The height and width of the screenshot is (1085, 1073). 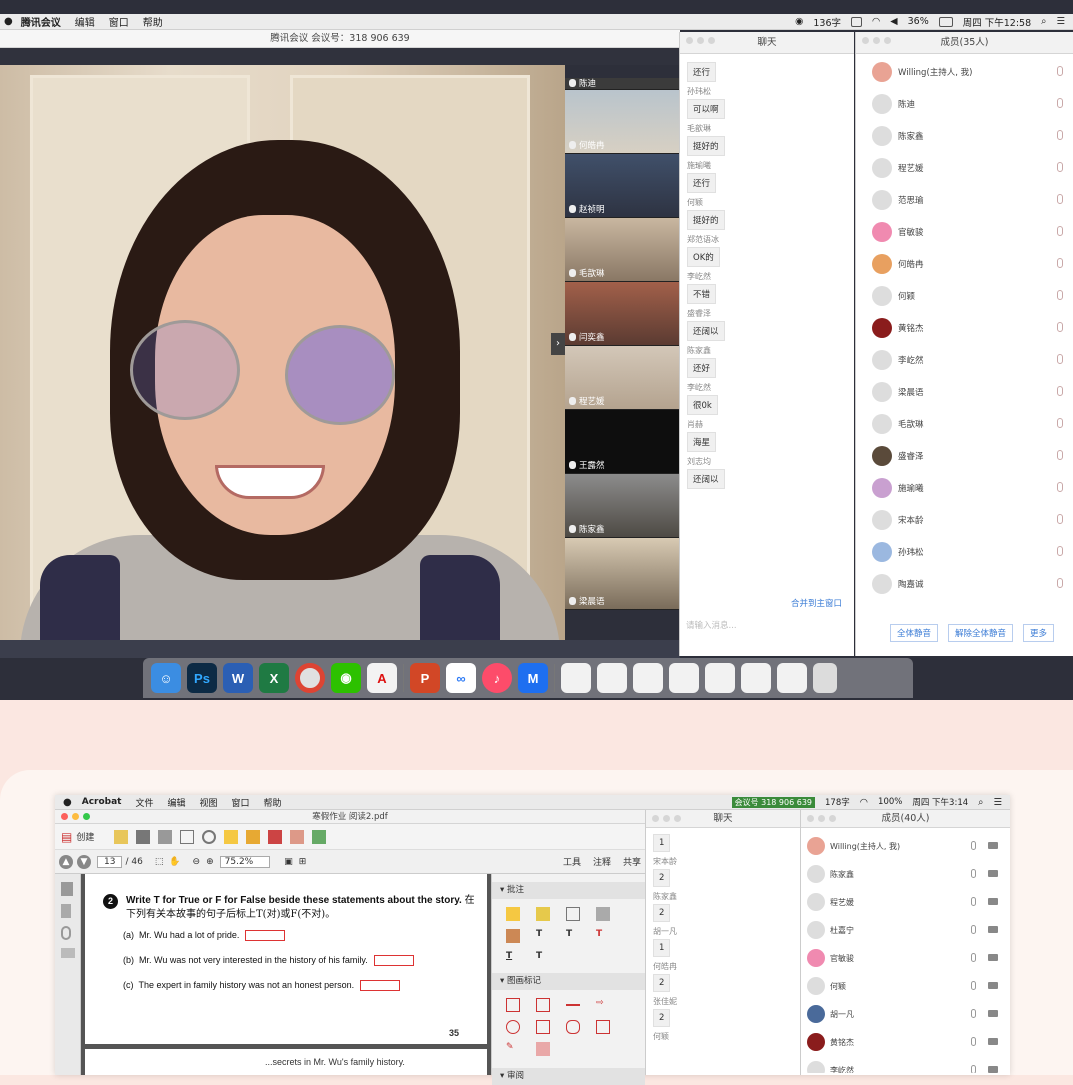 I want to click on member-row: 官敏骏, so click(x=964, y=232).